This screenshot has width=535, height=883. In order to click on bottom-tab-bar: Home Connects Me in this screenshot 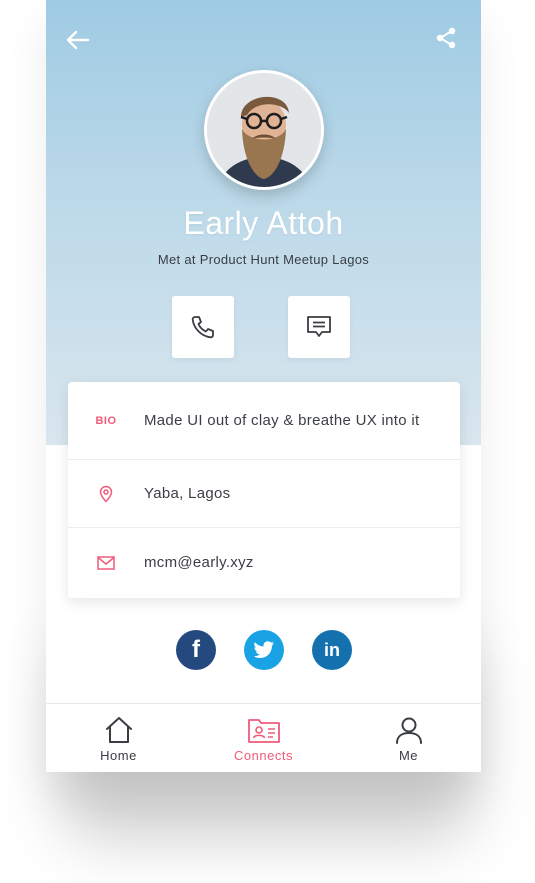, I will do `click(263, 737)`.